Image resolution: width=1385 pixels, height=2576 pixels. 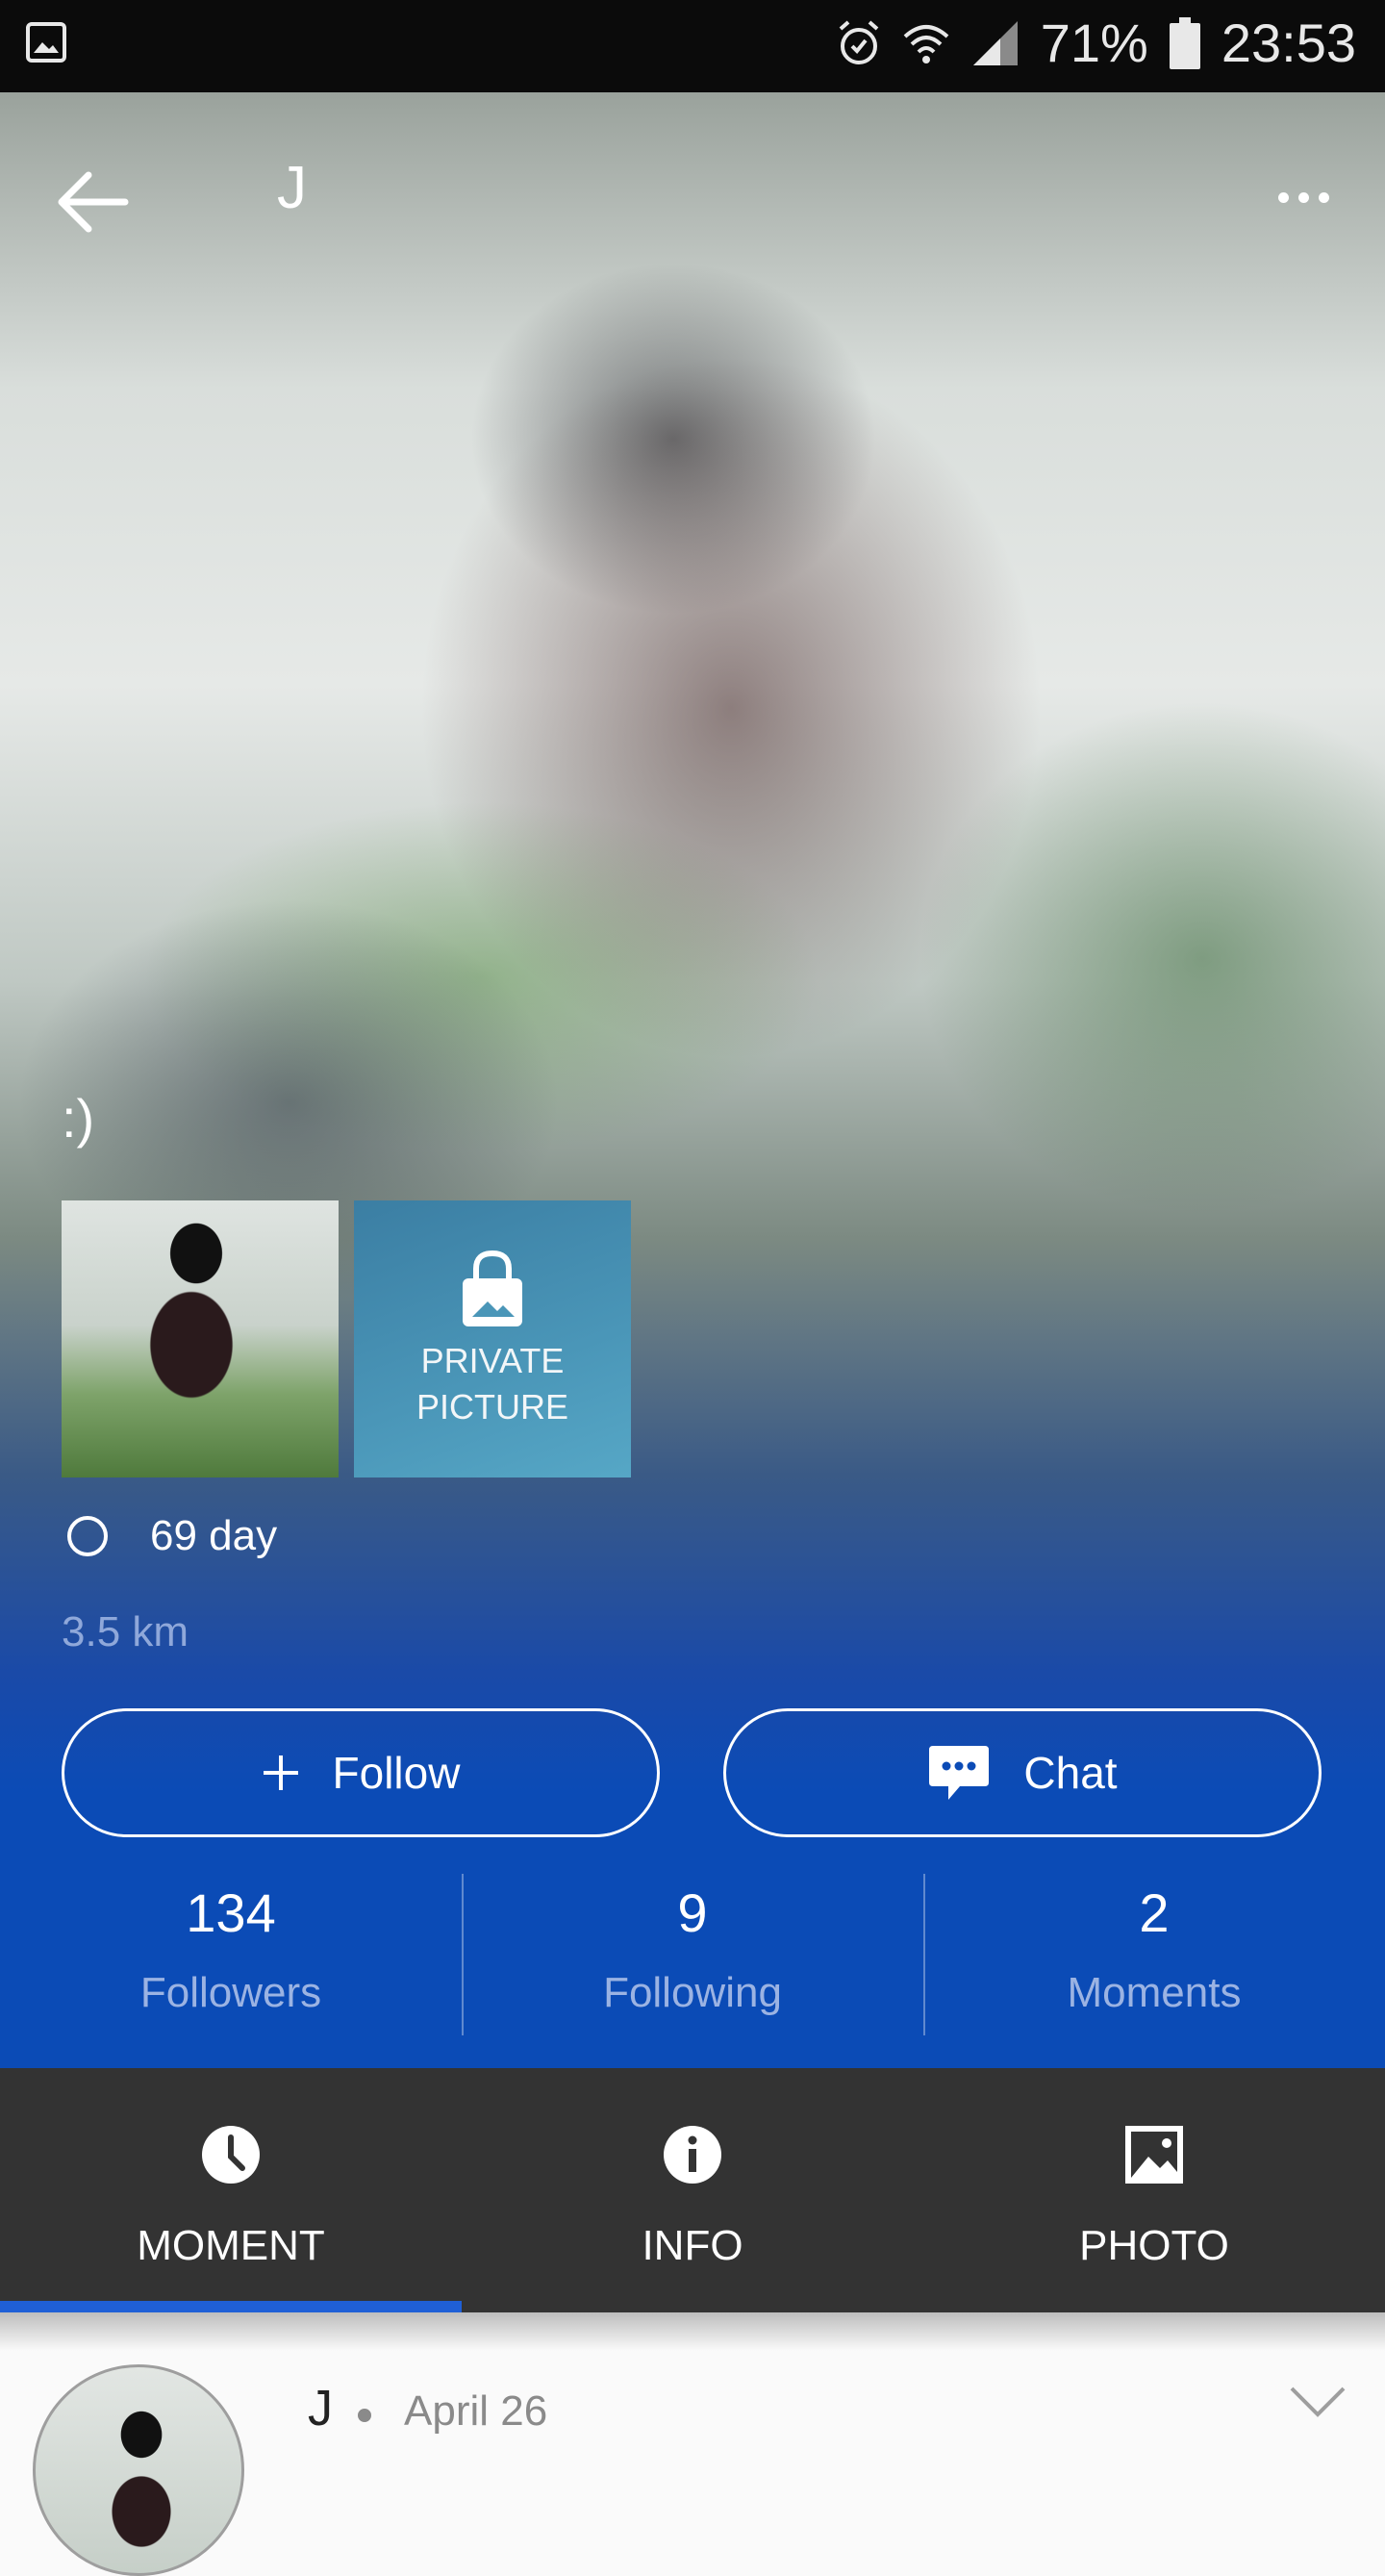 What do you see at coordinates (230, 1992) in the screenshot?
I see `followers-label: Followers` at bounding box center [230, 1992].